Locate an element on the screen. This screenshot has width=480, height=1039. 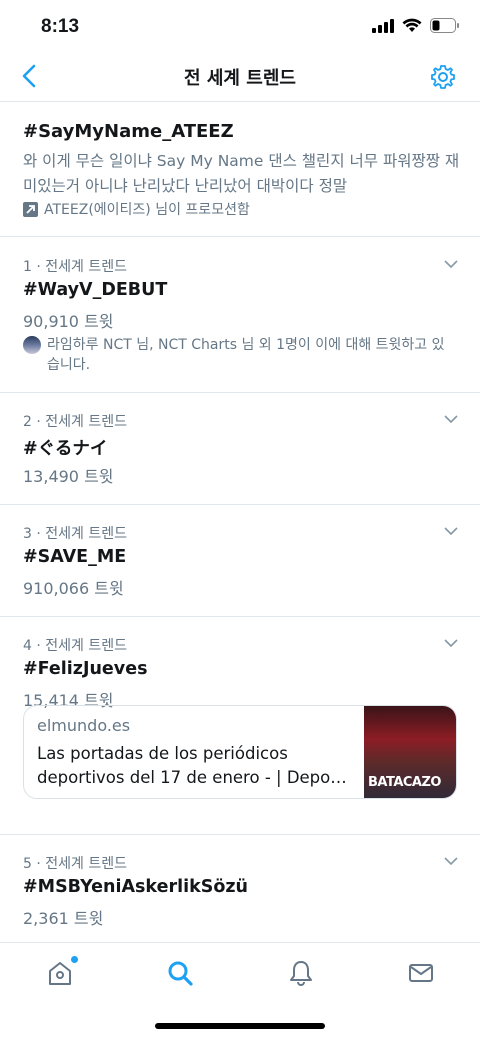
battery-icon is located at coordinates (444, 25).